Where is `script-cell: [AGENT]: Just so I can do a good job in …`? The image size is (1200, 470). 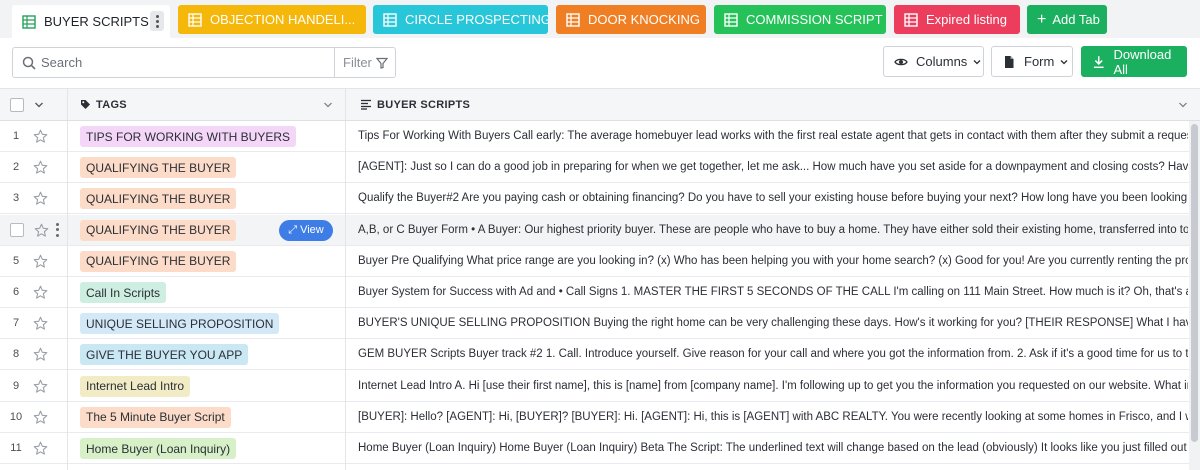
script-cell: [AGENT]: Just so I can do a good job in … is located at coordinates (773, 167).